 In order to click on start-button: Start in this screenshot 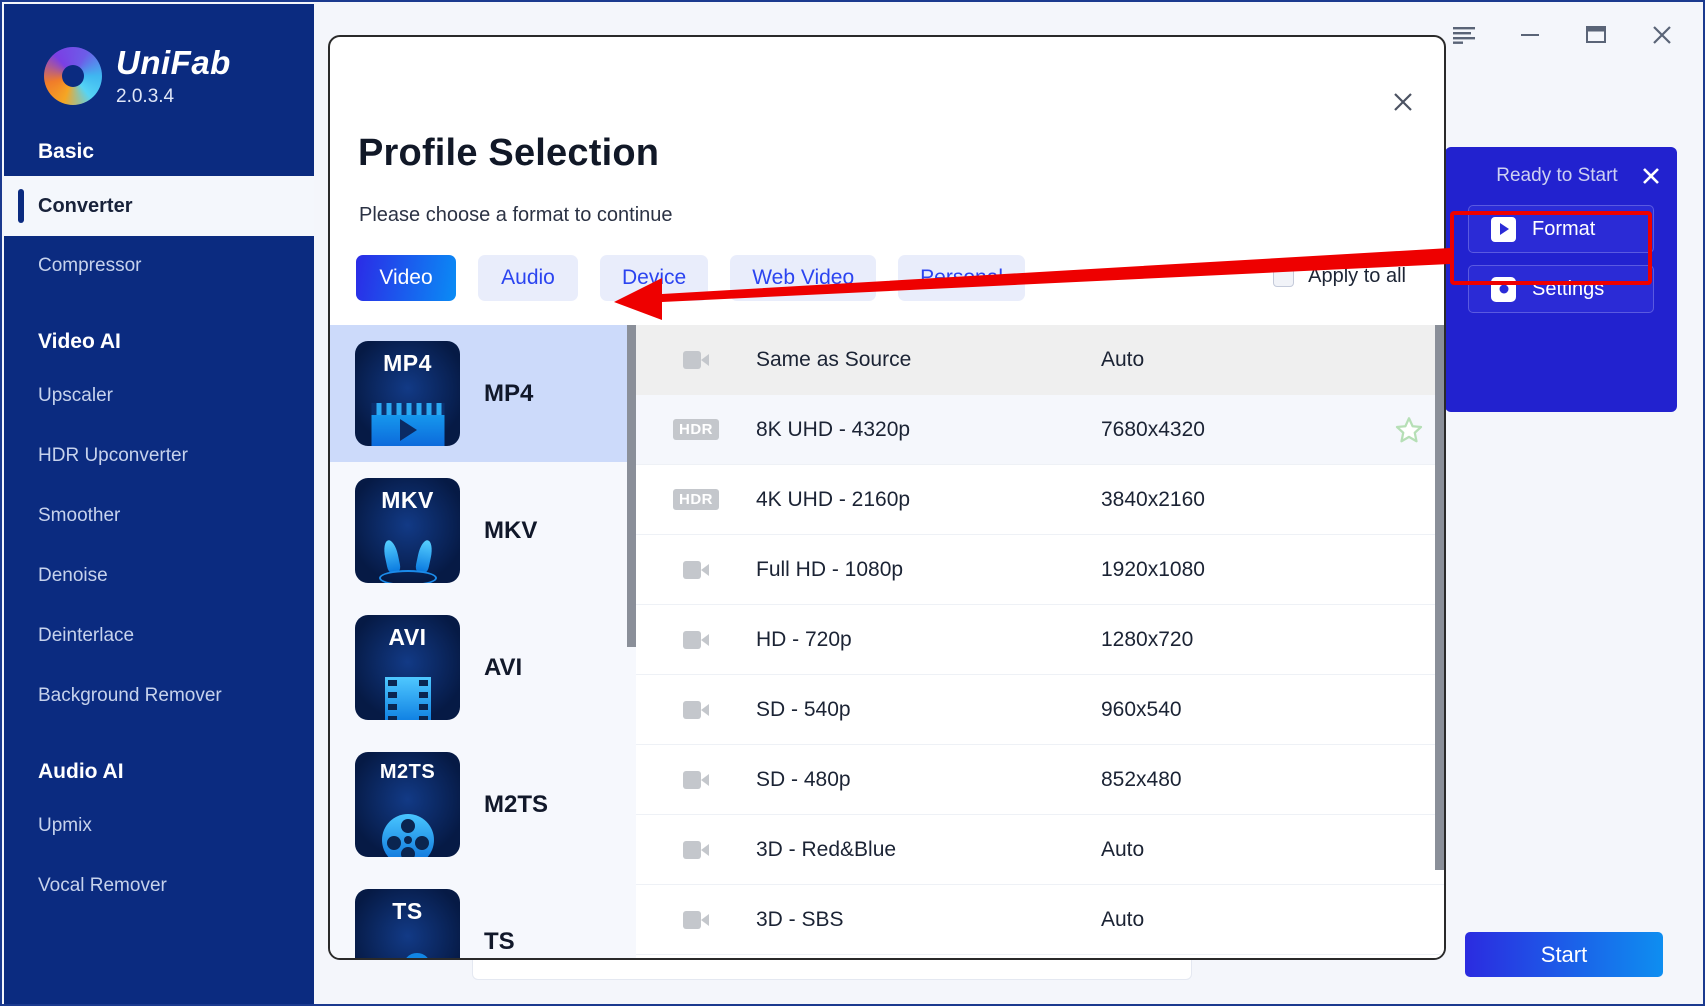, I will do `click(1564, 954)`.